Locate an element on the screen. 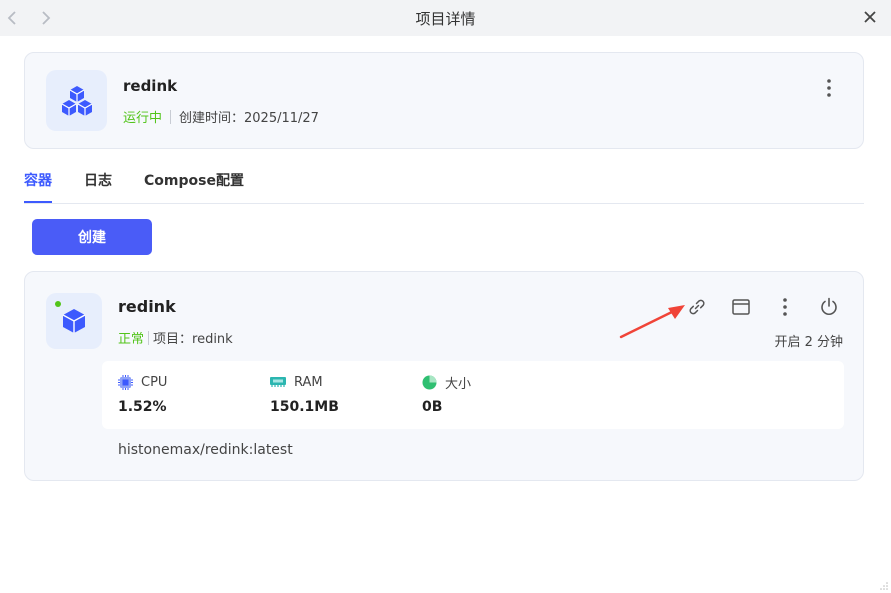  project-meta: 运行中 创建时间：2025/11/27 is located at coordinates (221, 116).